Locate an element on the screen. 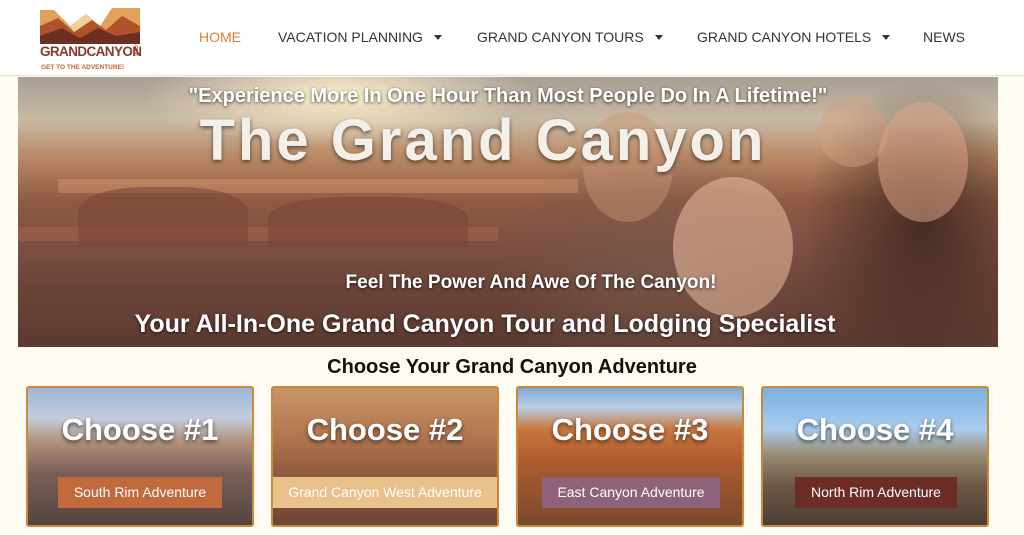 This screenshot has height=535, width=1024. nav-grand-canyon-hotels-label: GRAND CANYON HOTELS is located at coordinates (784, 37).